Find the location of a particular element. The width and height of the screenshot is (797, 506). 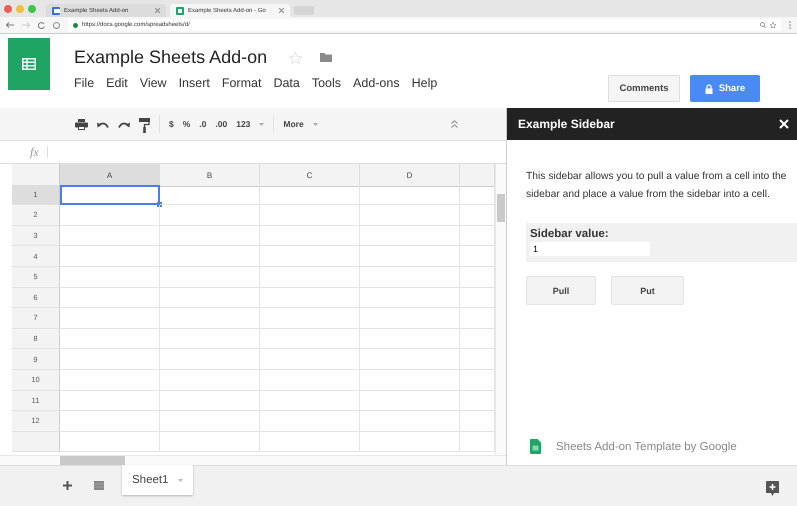

menu-item: Insert is located at coordinates (194, 83).